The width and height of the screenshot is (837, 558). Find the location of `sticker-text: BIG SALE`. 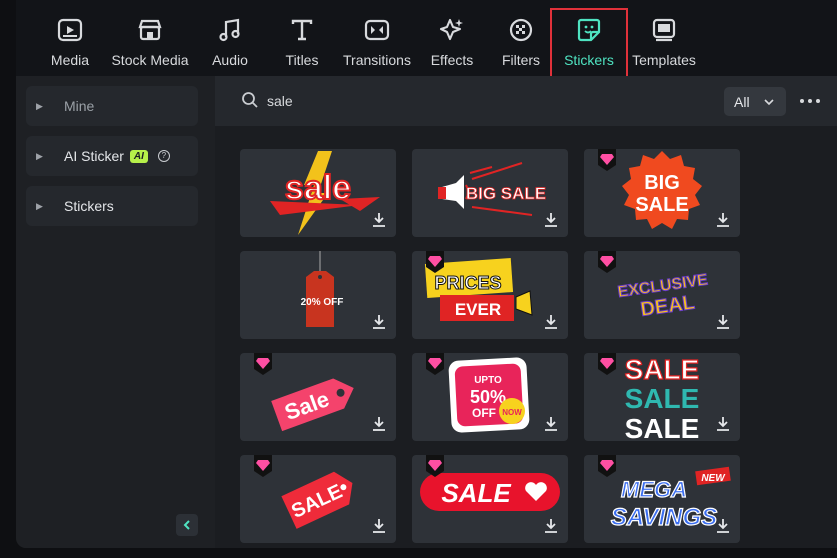

sticker-text: BIG SALE is located at coordinates (506, 193).